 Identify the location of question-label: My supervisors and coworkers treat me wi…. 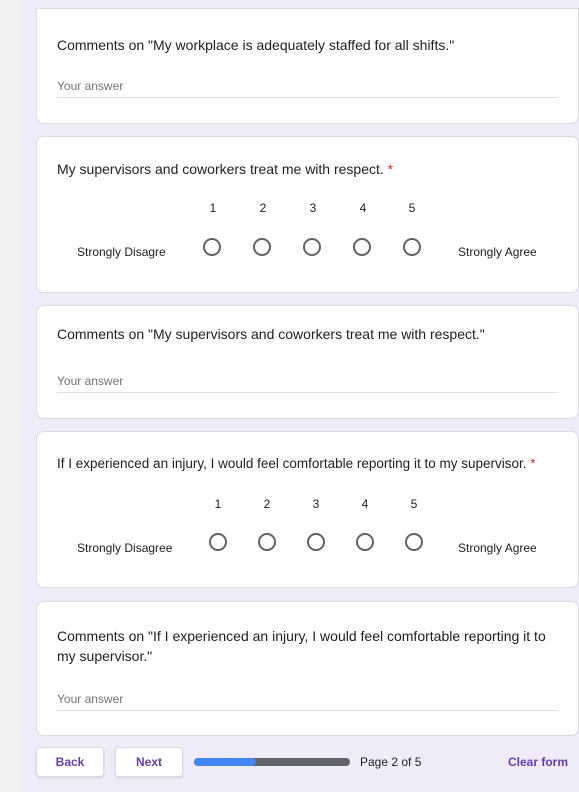
(220, 169).